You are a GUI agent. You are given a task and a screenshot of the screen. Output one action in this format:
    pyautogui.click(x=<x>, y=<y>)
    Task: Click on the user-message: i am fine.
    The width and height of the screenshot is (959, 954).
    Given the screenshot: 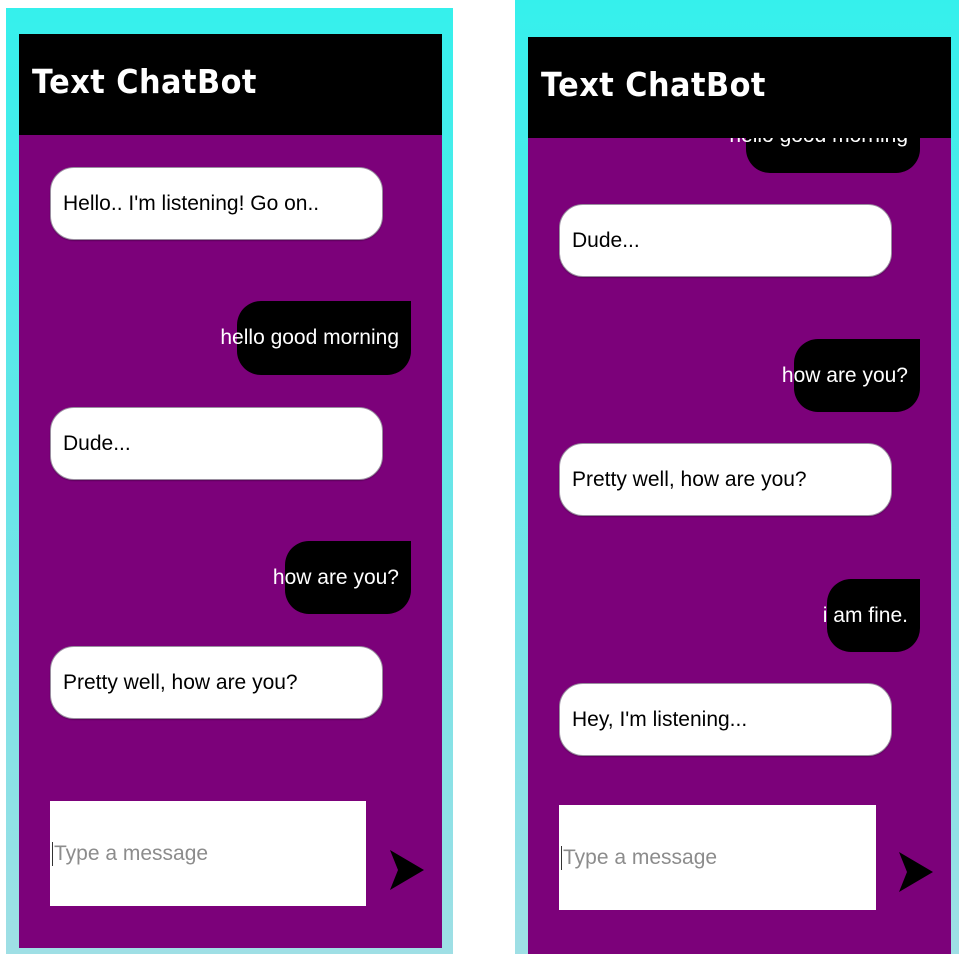 What is the action you would take?
    pyautogui.click(x=871, y=615)
    